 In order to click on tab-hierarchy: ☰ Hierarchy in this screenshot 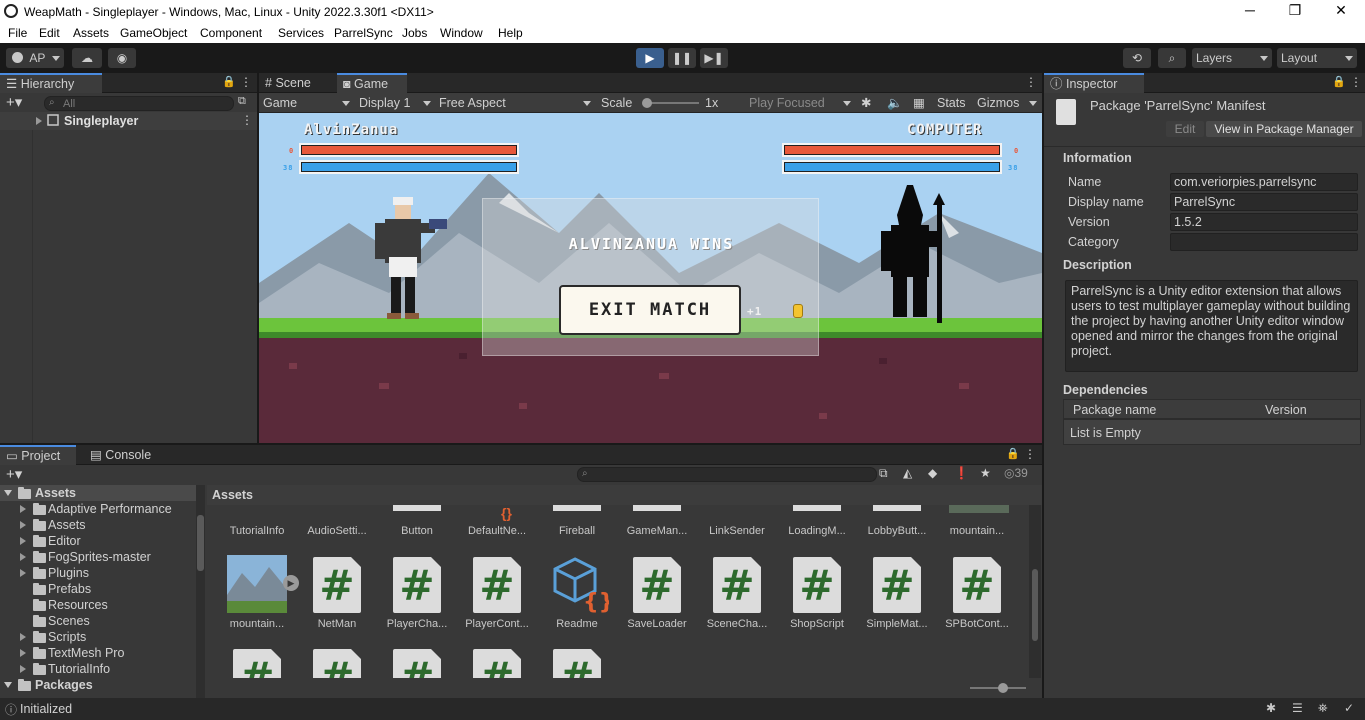, I will do `click(51, 83)`.